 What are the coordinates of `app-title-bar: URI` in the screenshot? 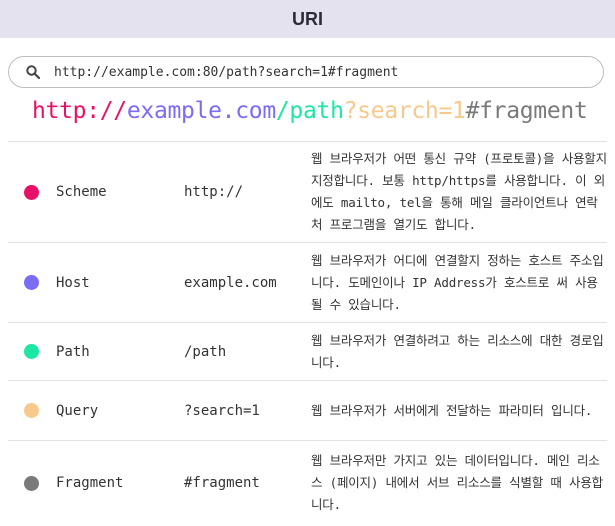 It's located at (307, 19).